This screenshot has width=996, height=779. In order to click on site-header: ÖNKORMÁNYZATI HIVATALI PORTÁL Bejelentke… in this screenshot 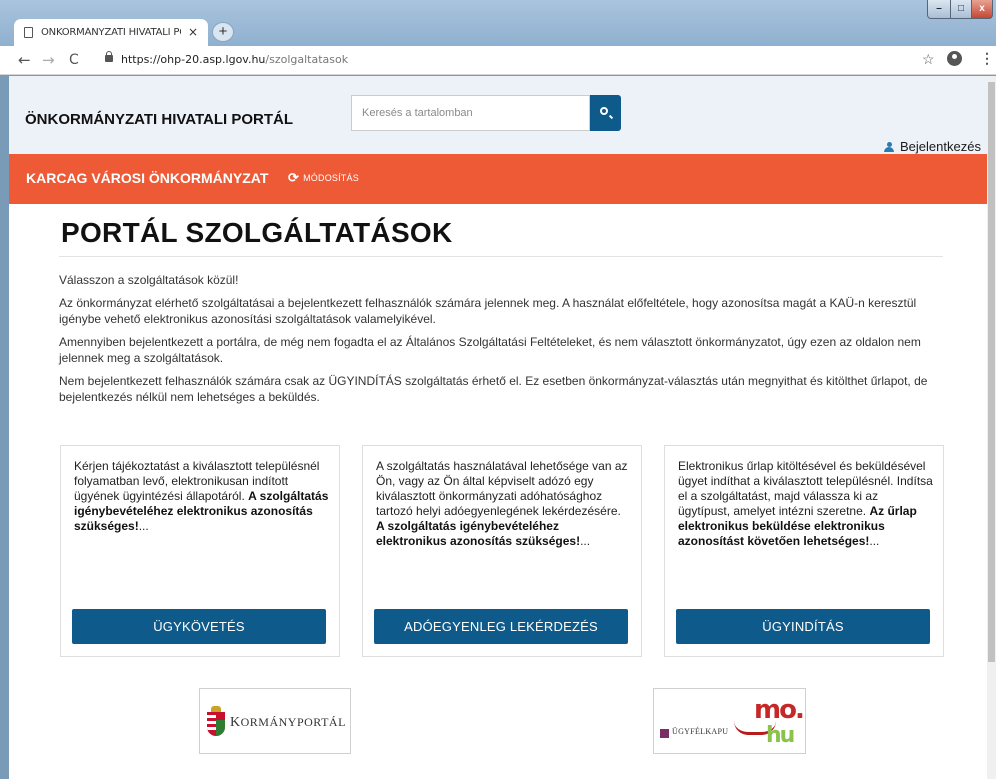, I will do `click(498, 115)`.